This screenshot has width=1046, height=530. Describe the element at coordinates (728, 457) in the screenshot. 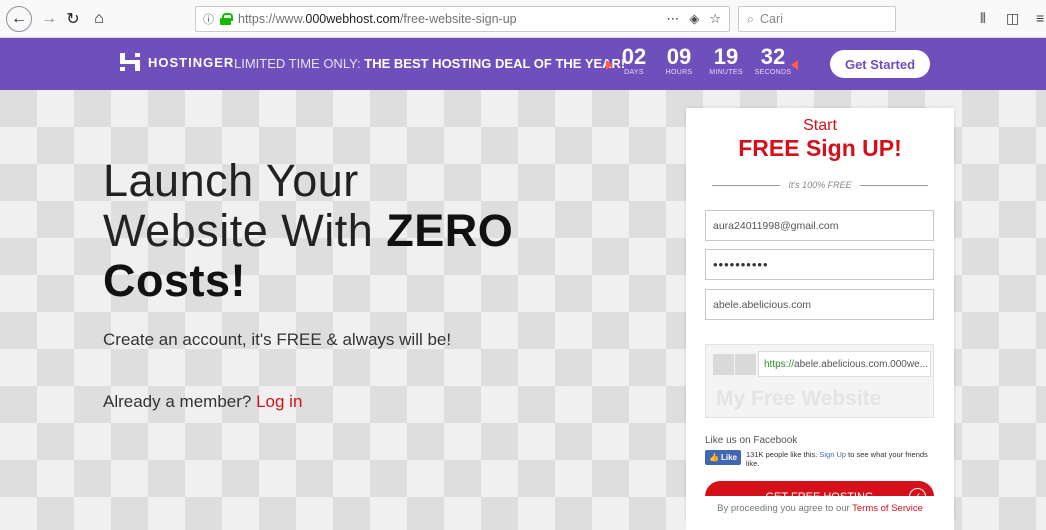

I see `like-label: Like` at that location.